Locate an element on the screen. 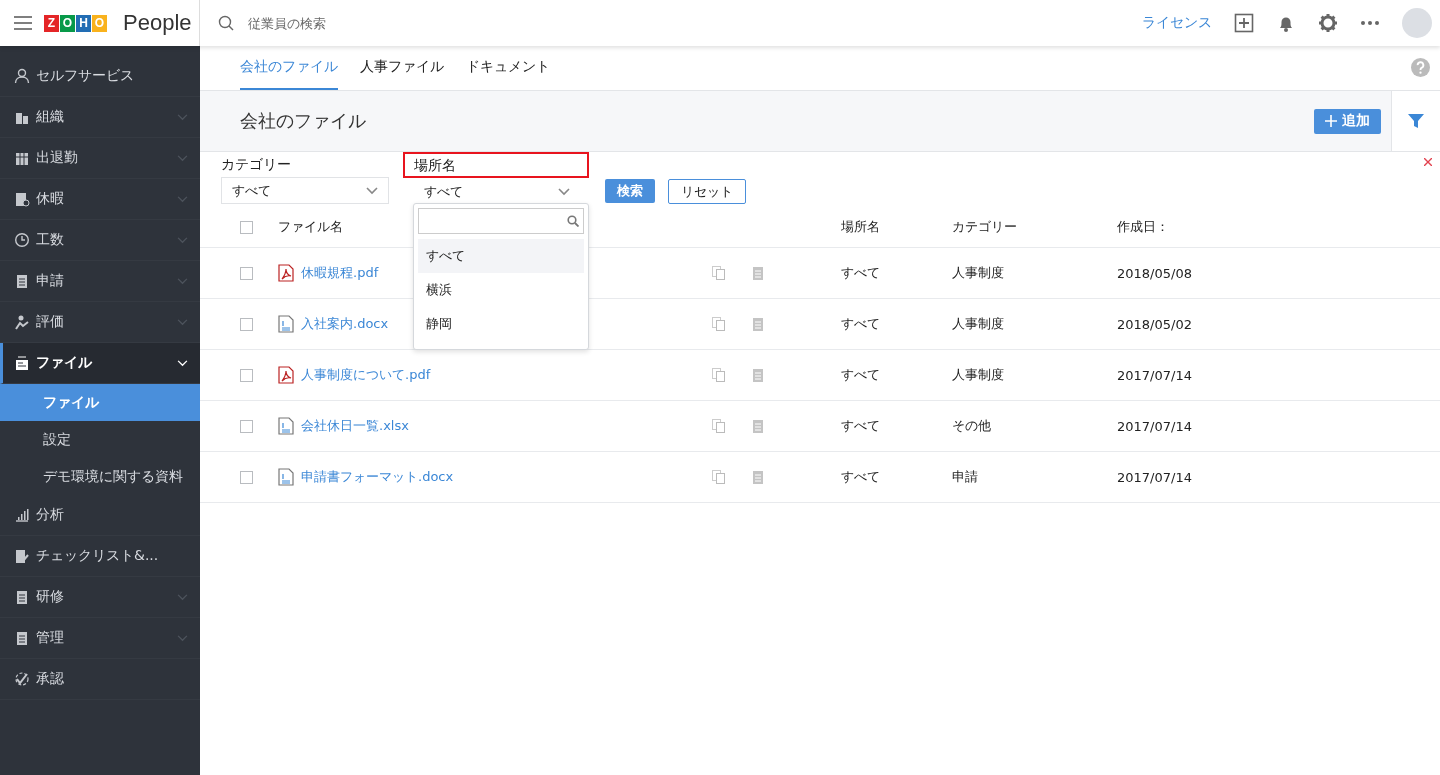 The image size is (1440, 775). license-link: ライセンス is located at coordinates (1177, 23).